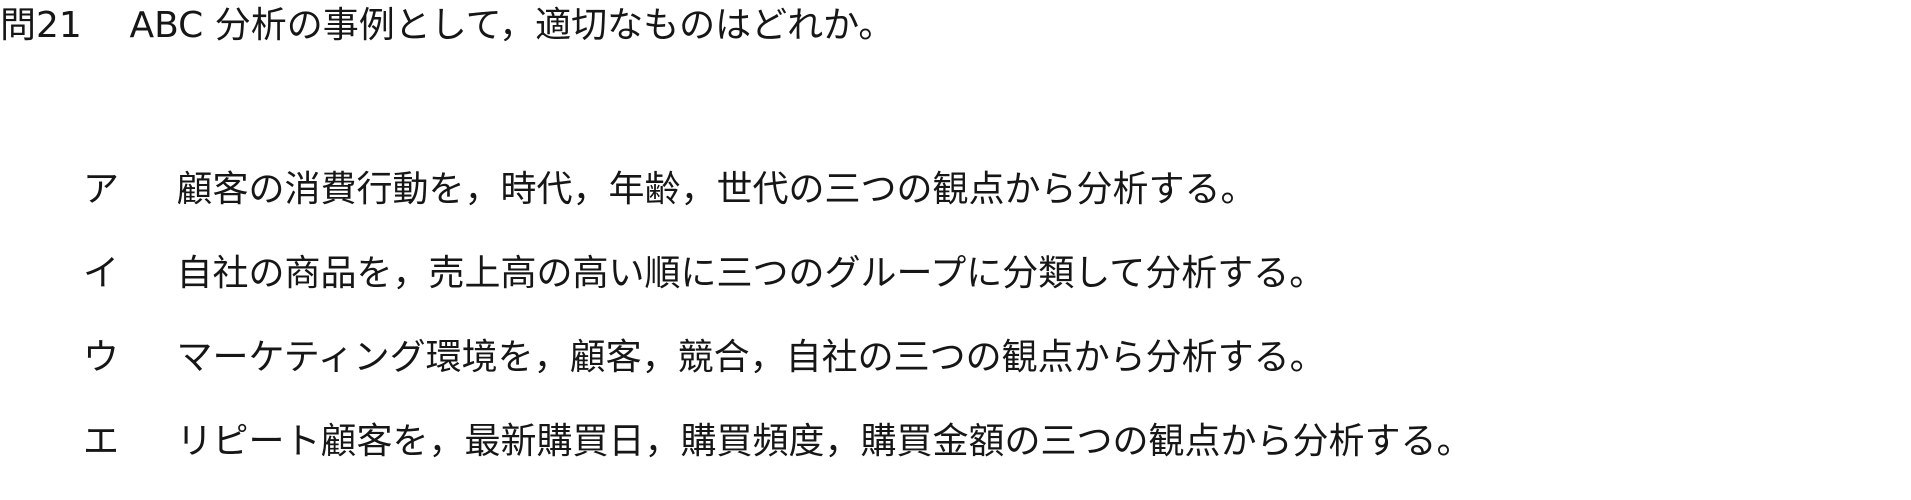 This screenshot has width=1911, height=500. I want to click on choice-text: リピート顧客を，最新購買日，購買頻度，購買金額の三つの観点から分析する。, so click(824, 441).